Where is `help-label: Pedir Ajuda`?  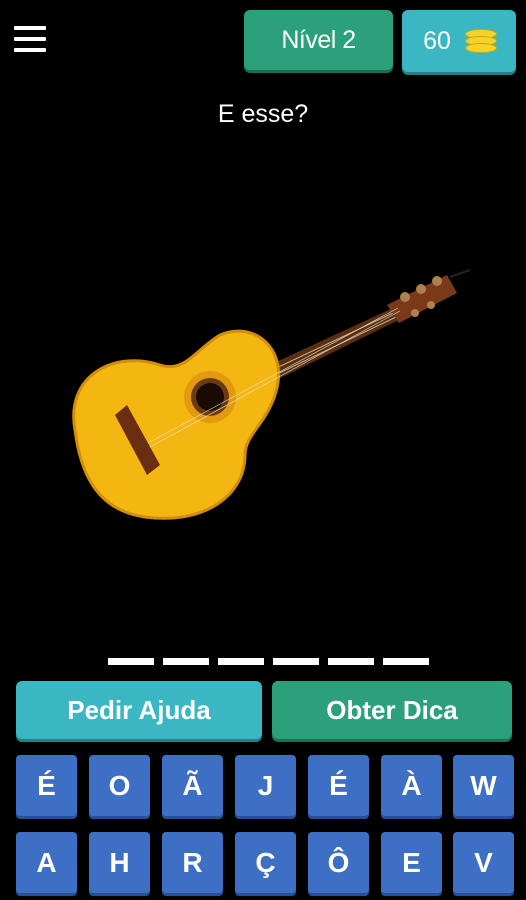 help-label: Pedir Ajuda is located at coordinates (139, 709).